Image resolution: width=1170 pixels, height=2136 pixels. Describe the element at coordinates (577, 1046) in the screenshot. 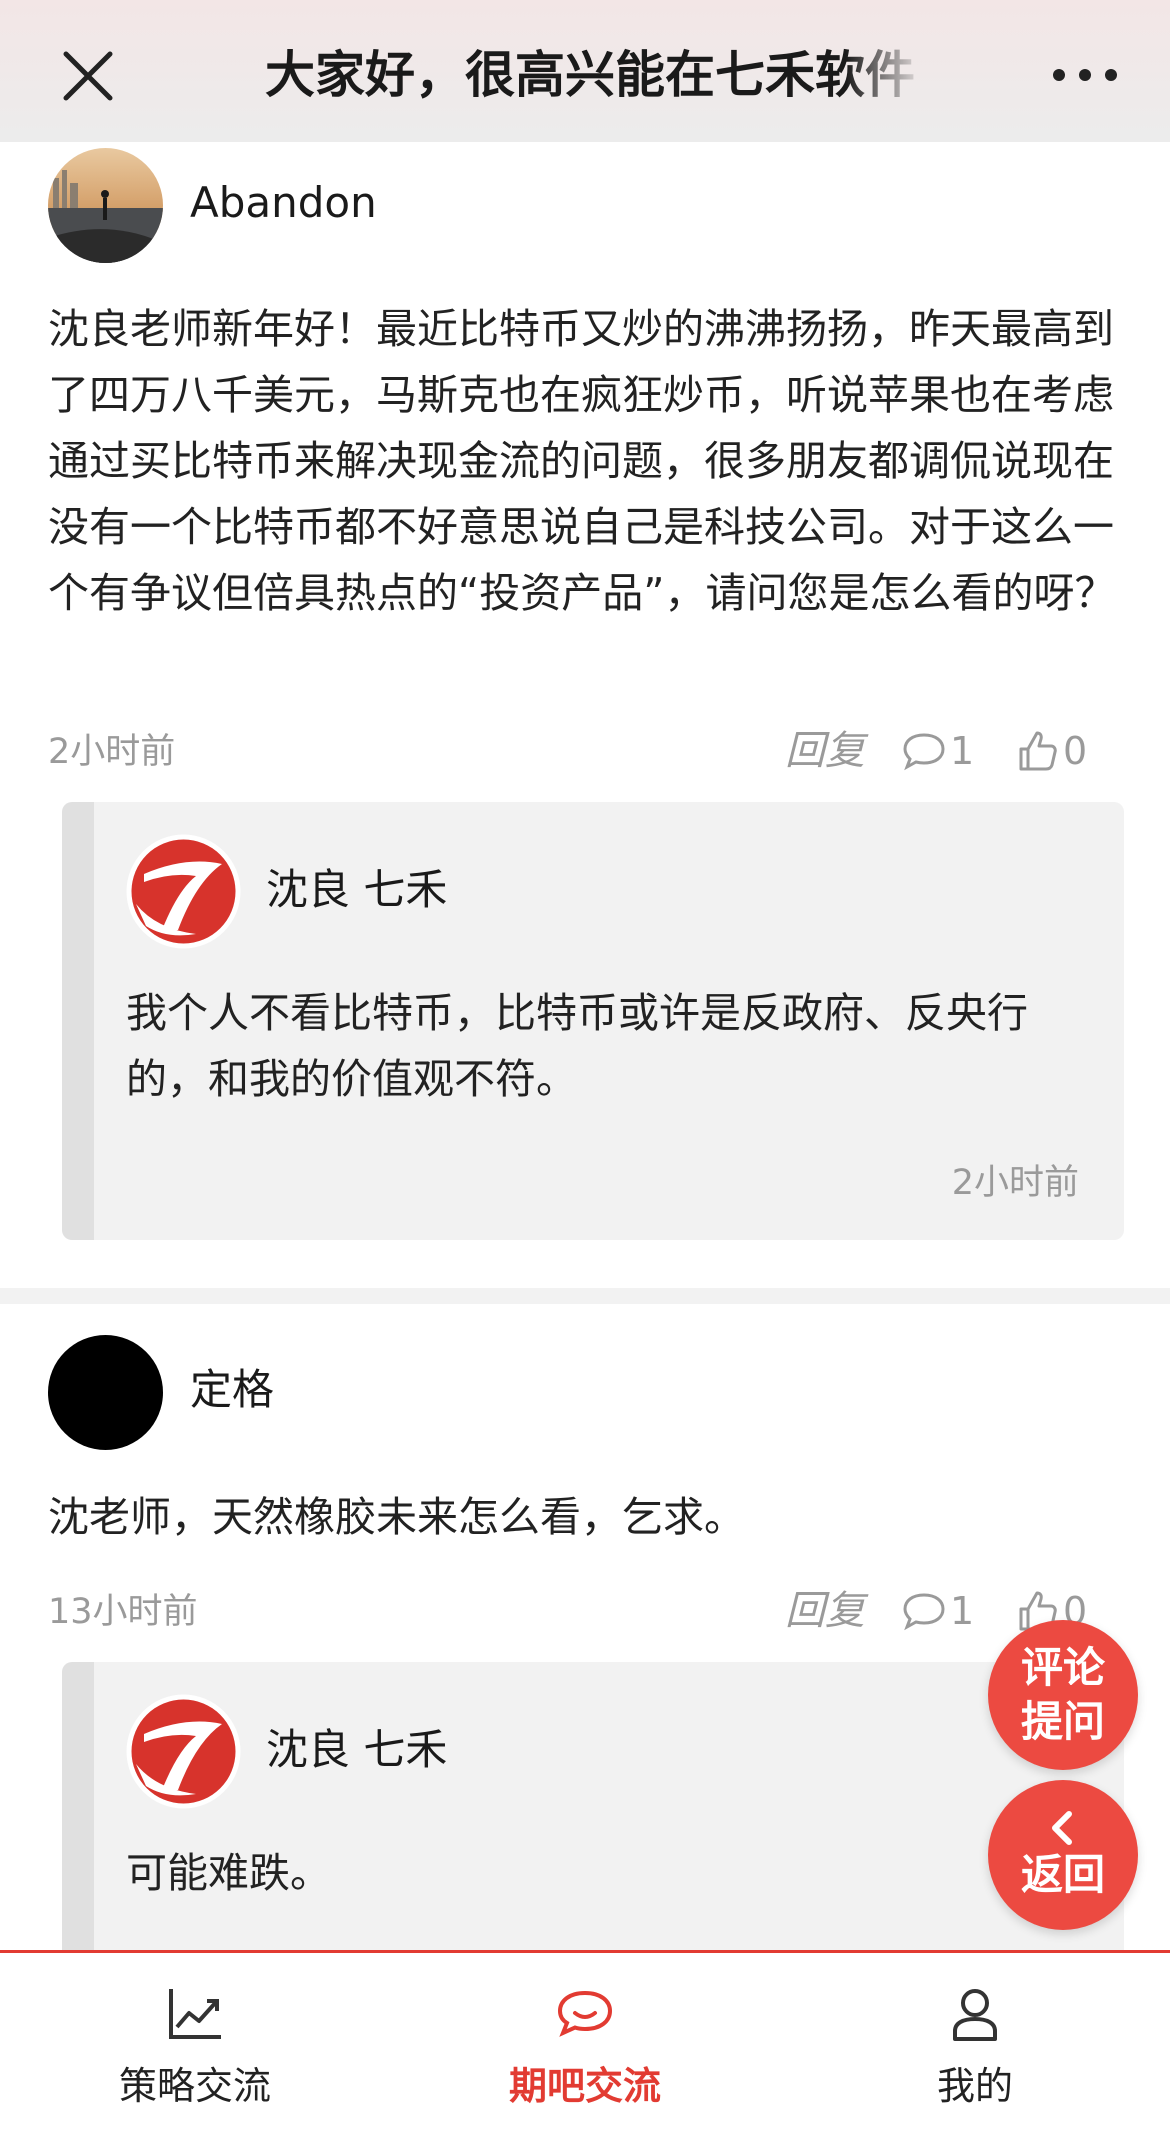

I see `reply-text: 我个人不看比特币，比特币或许是反政府、反央行的，和我的价值观不符。` at that location.